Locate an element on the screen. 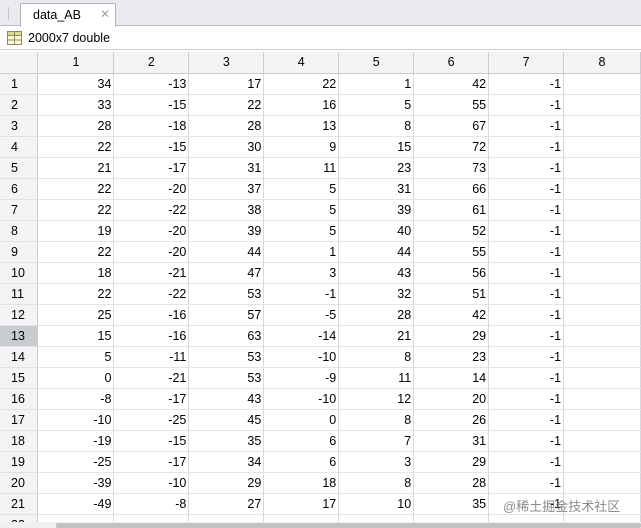  table-cell: -8 is located at coordinates (76, 399).